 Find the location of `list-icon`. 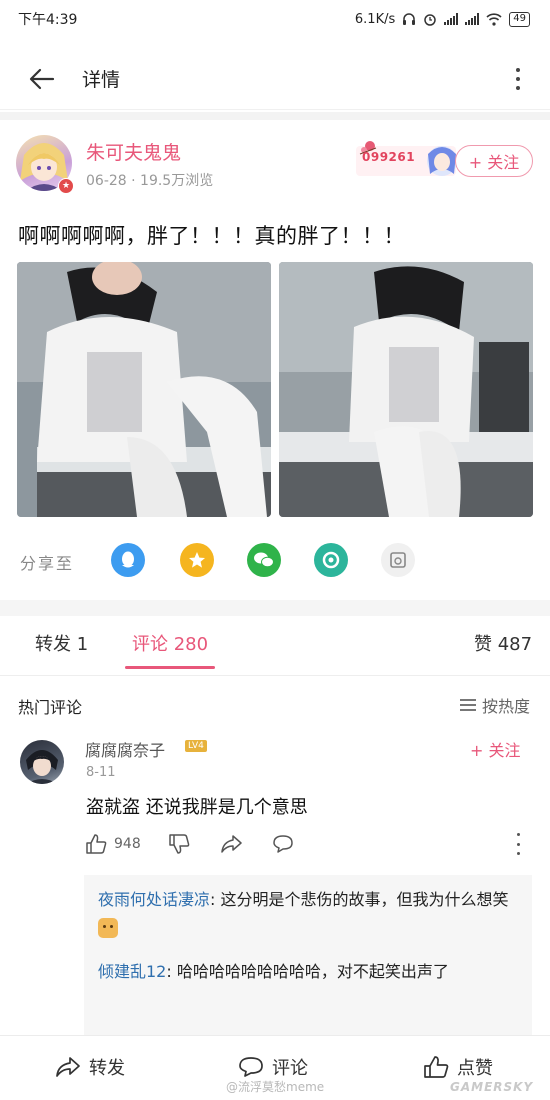

list-icon is located at coordinates (467, 705).